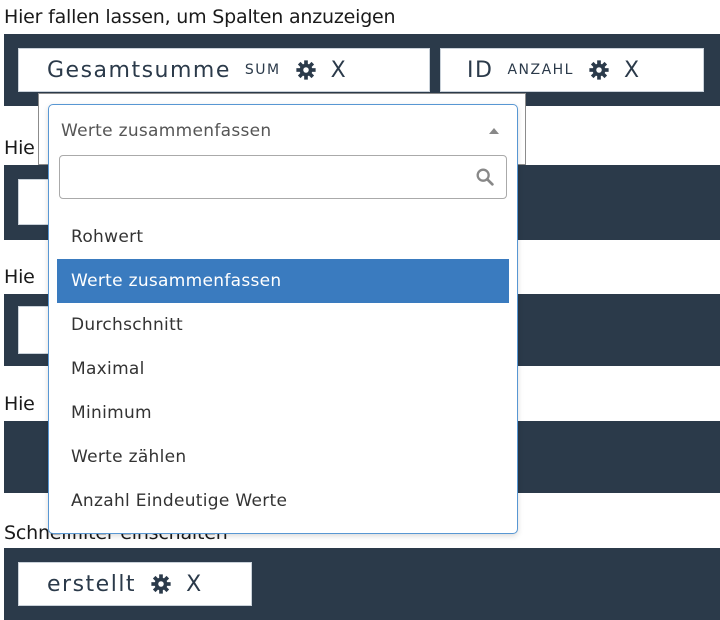 This screenshot has width=720, height=620. Describe the element at coordinates (283, 325) in the screenshot. I see `option-durchschnitt: Durchschnitt` at that location.